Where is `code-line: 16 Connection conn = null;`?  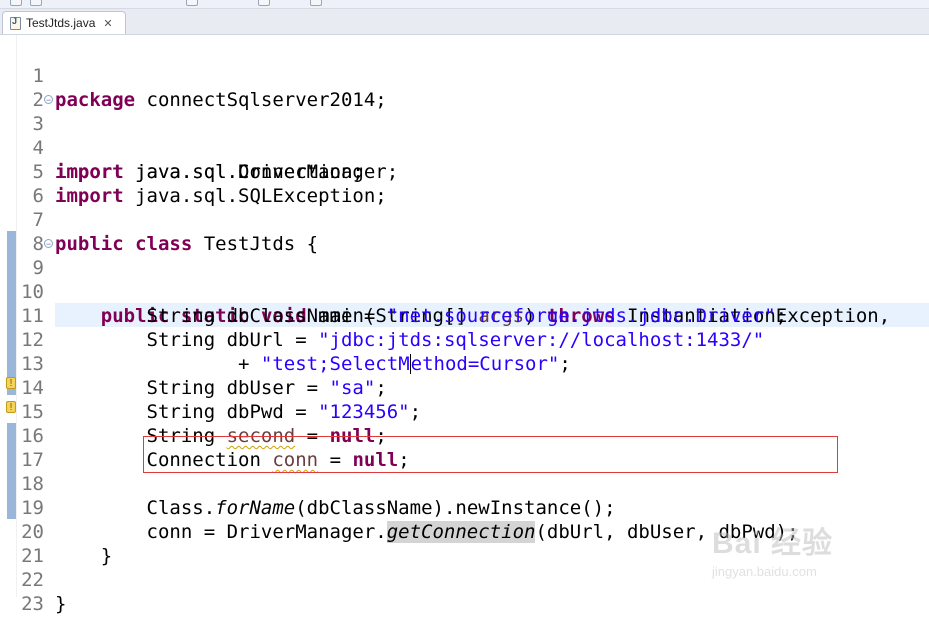 code-line: 16 Connection conn = null; is located at coordinates (464, 435).